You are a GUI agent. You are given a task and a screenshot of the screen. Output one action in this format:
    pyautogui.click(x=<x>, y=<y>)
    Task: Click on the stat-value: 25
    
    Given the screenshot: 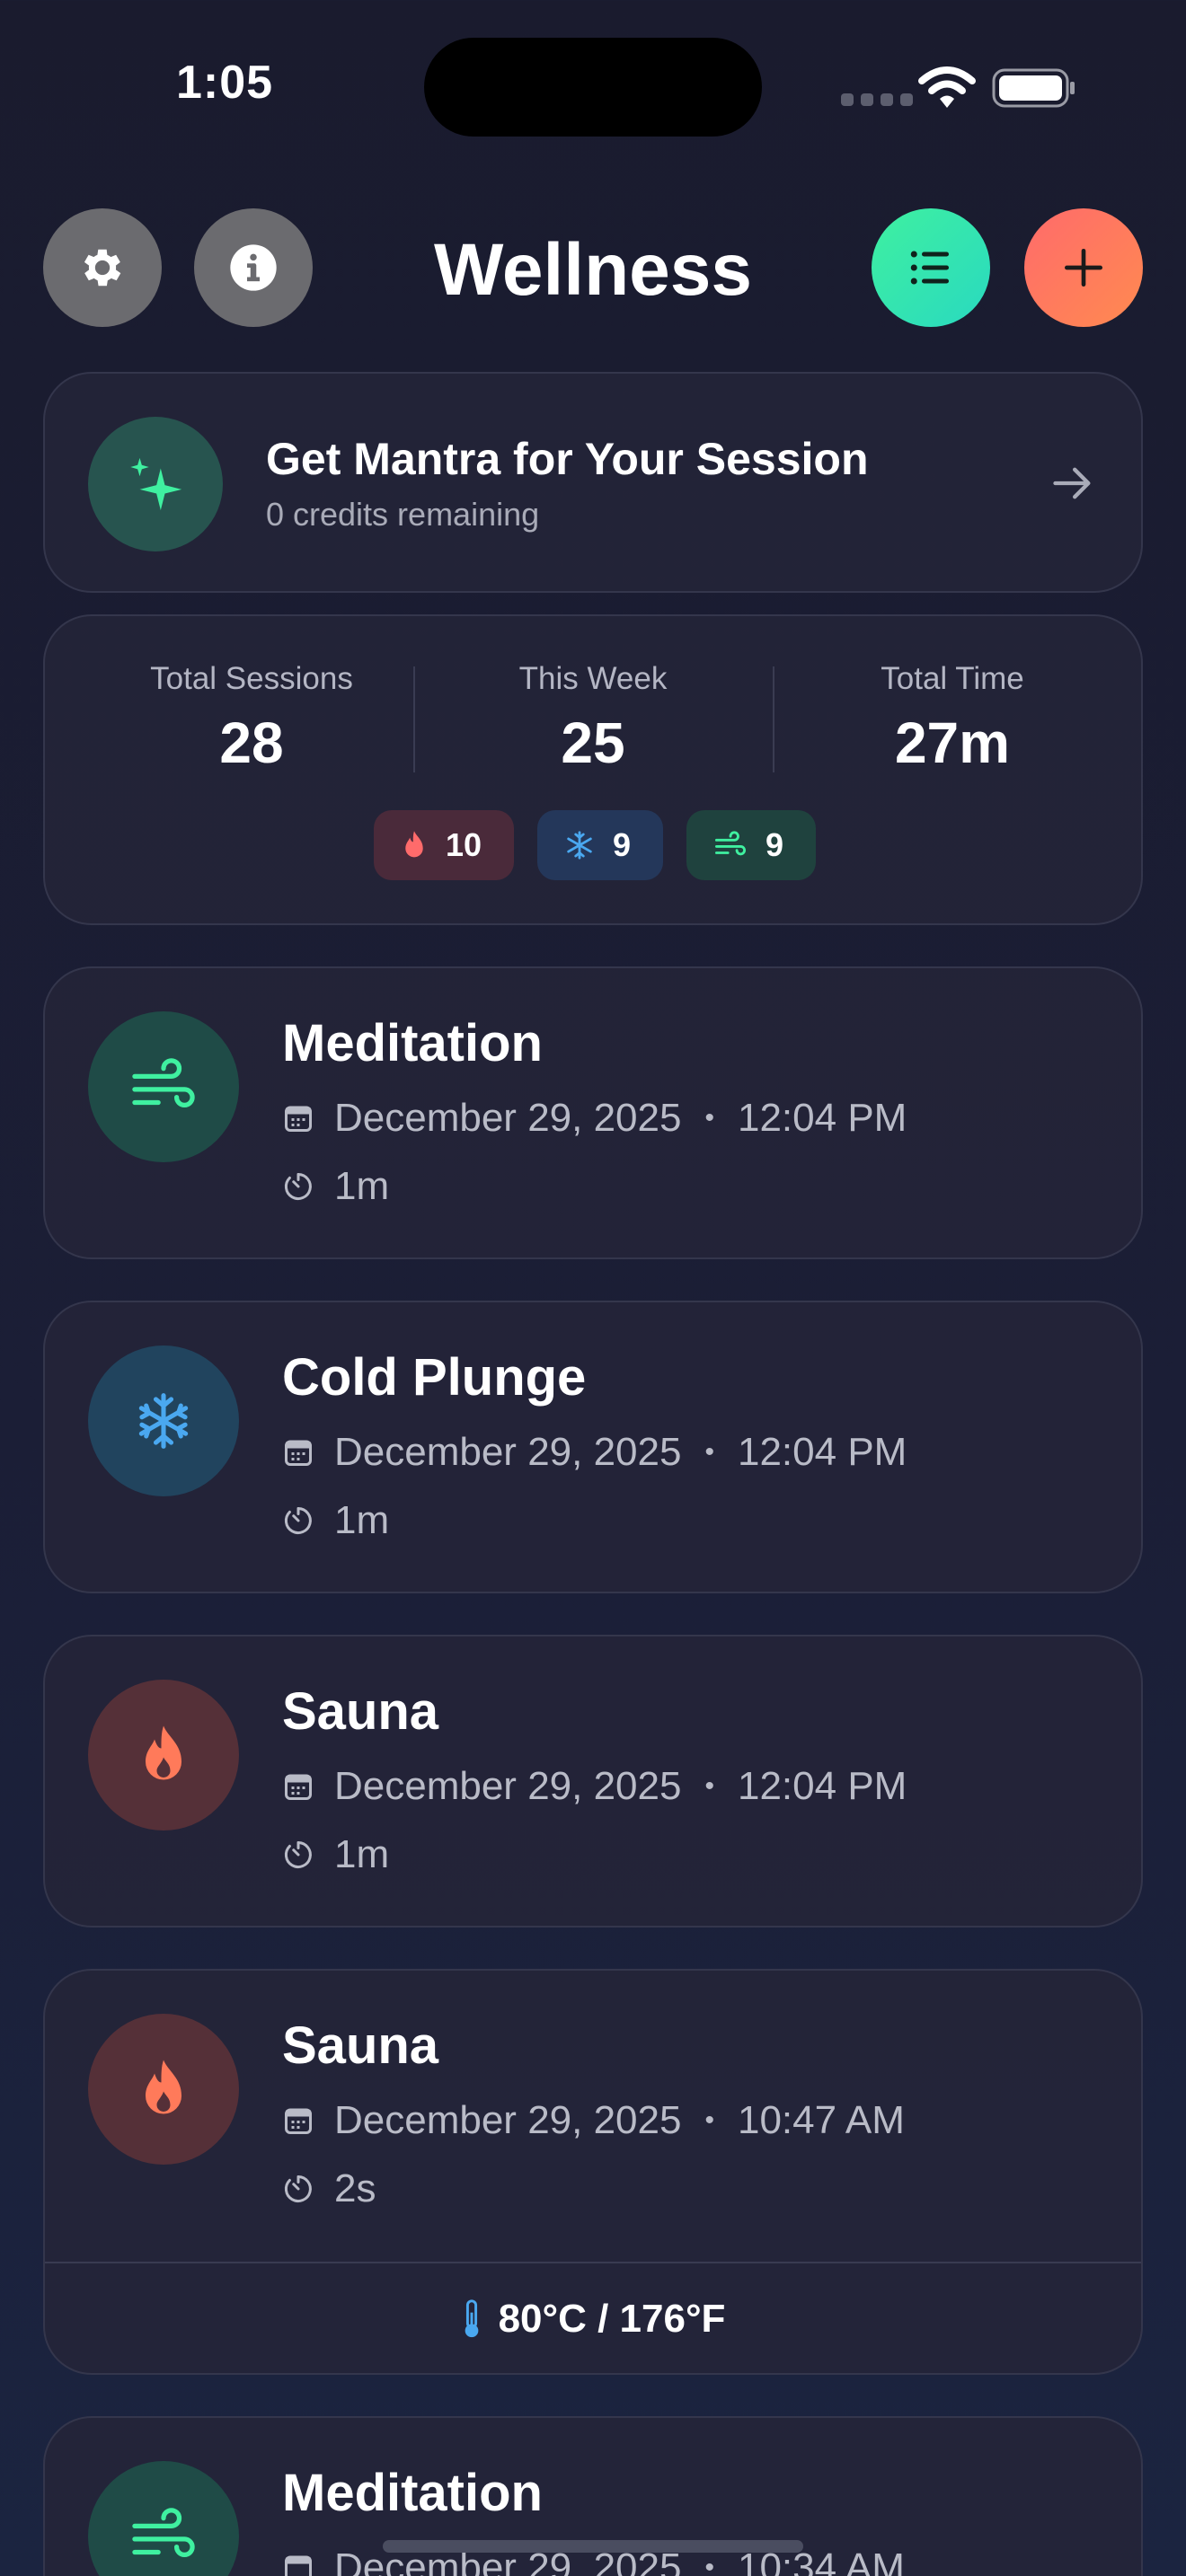 What is the action you would take?
    pyautogui.click(x=593, y=742)
    